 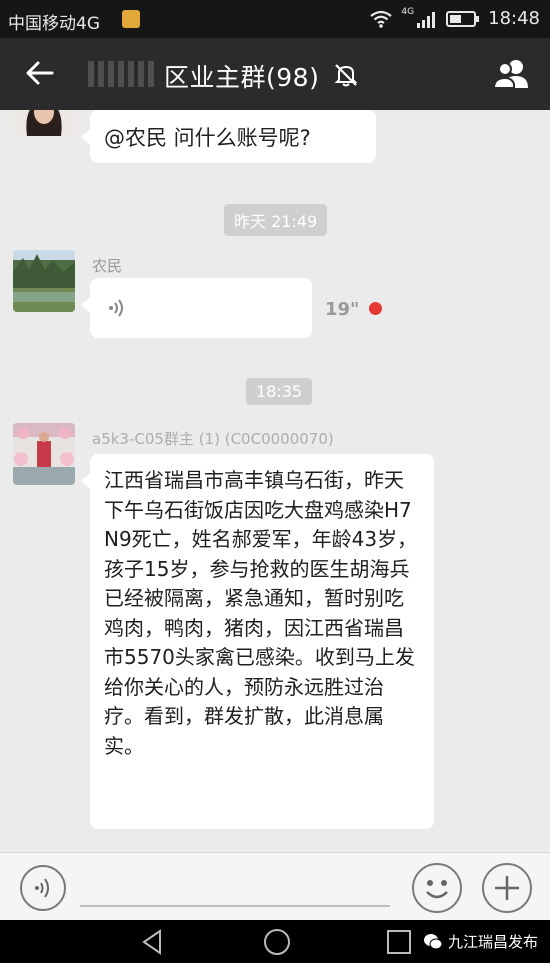 I want to click on voice-message-bubble, so click(x=196, y=308).